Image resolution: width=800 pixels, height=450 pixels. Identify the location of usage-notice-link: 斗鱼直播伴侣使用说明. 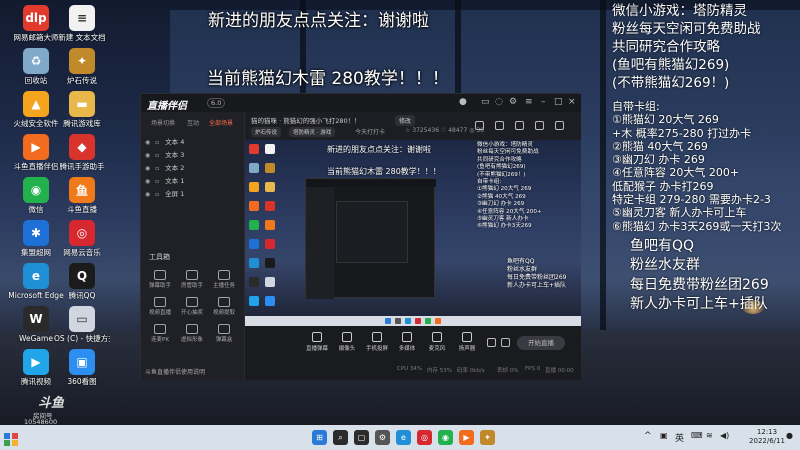
(175, 371).